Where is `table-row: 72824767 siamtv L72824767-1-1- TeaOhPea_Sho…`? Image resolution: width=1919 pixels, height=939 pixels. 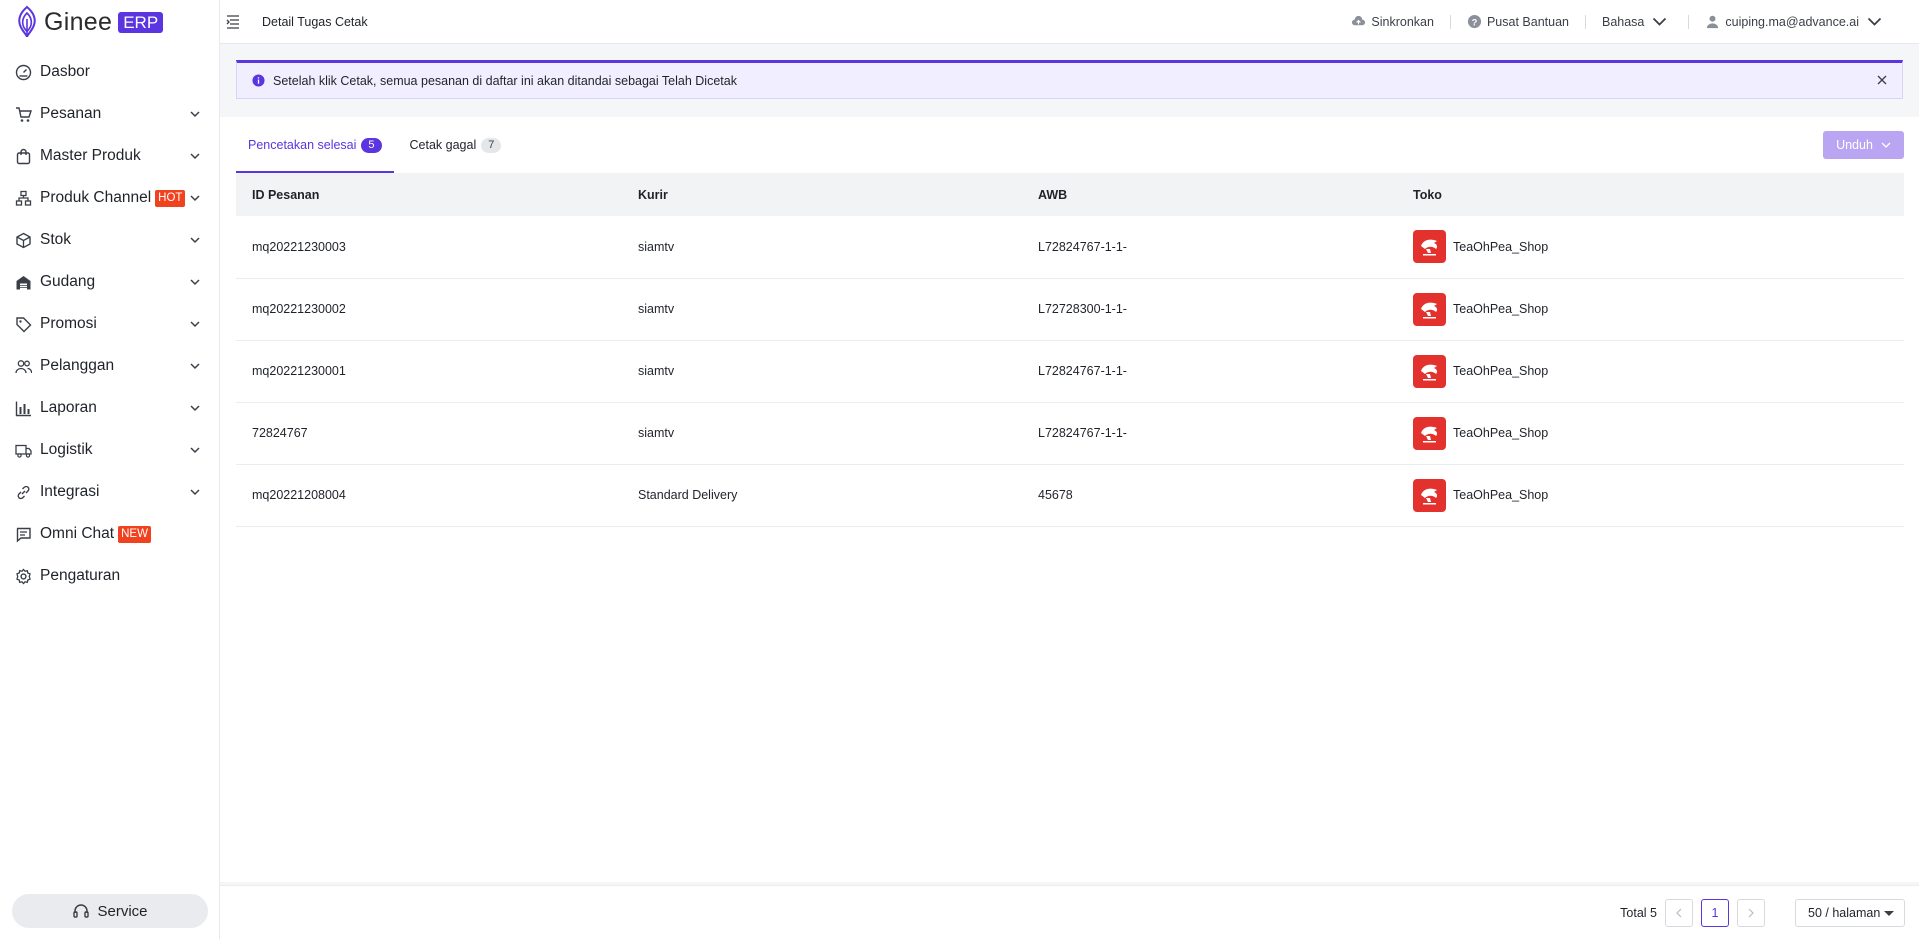
table-row: 72824767 siamtv L72824767-1-1- TeaOhPea_Sho… is located at coordinates (1070, 433).